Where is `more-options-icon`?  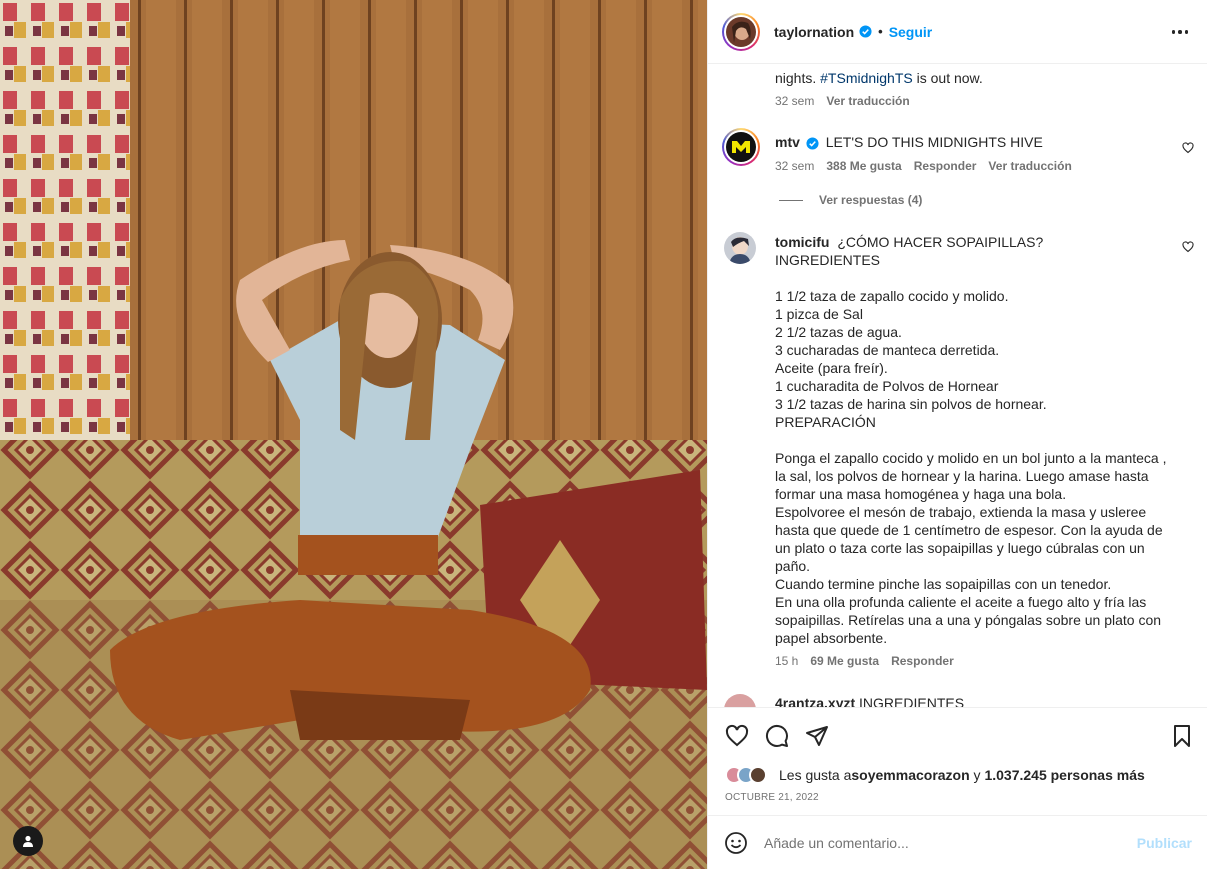
more-options-icon is located at coordinates (1180, 32).